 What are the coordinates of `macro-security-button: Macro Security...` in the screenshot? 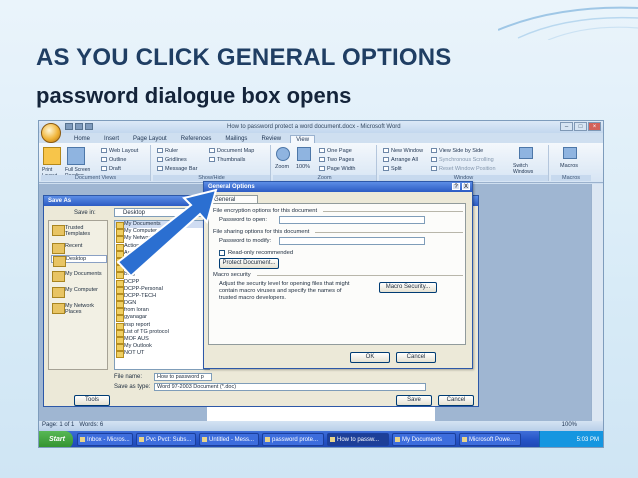 It's located at (408, 287).